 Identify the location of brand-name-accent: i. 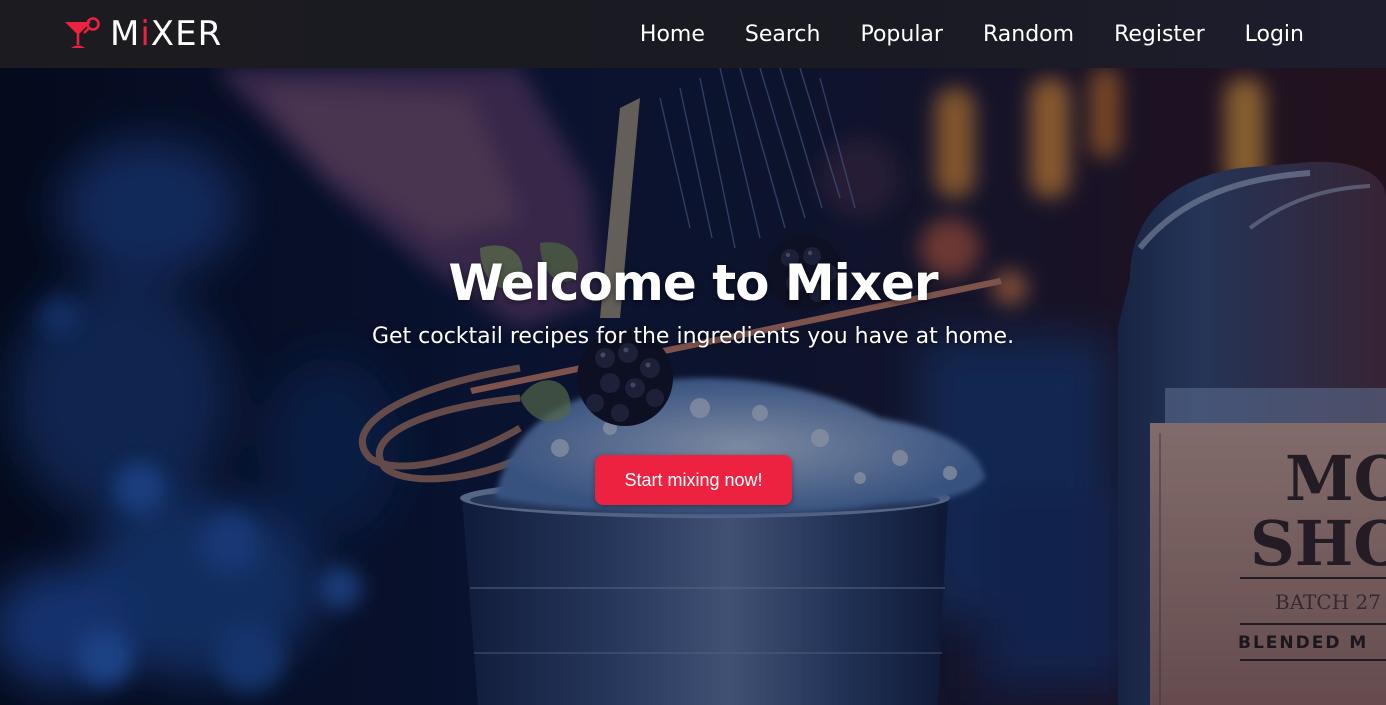
(145, 34).